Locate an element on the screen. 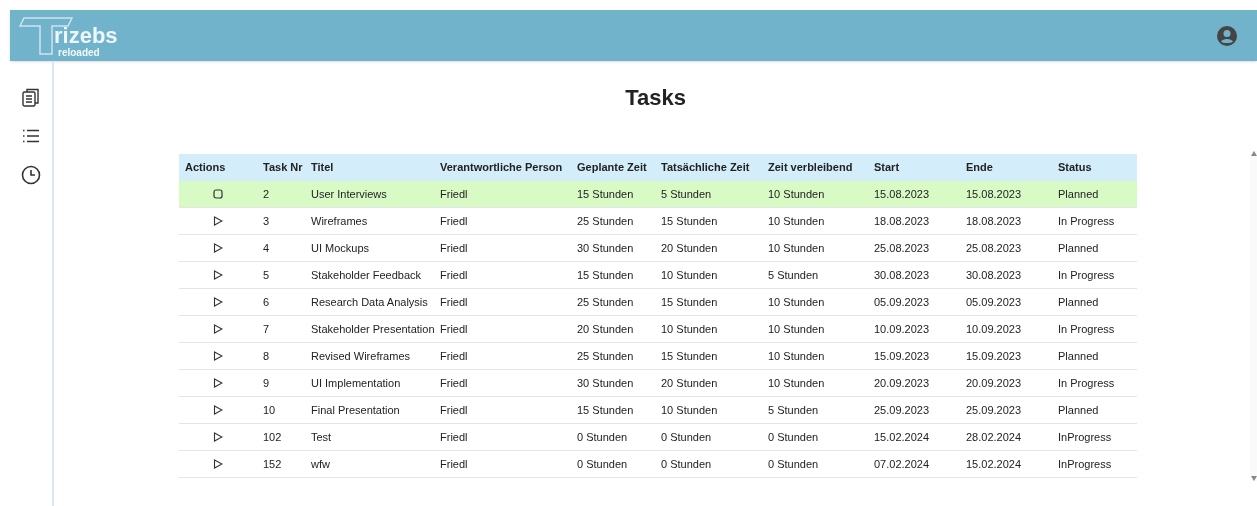 This screenshot has width=1257, height=506. table-cell-text: 15.09.2023 is located at coordinates (994, 356).